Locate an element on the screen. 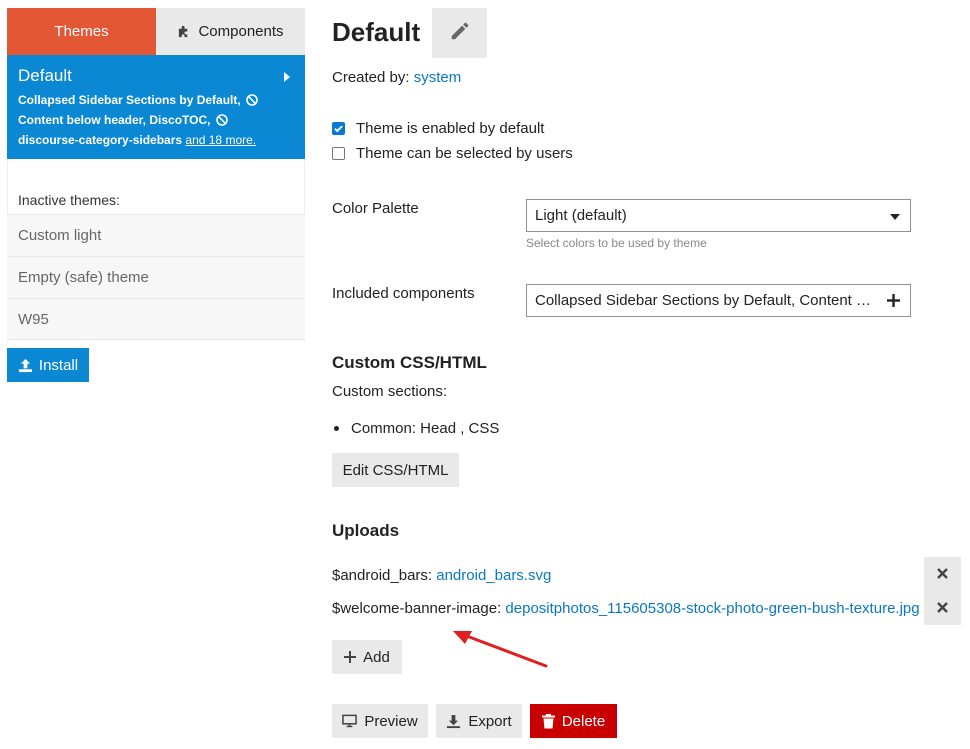 The image size is (970, 749). upload-file-link: android_bars.svg is located at coordinates (493, 575).